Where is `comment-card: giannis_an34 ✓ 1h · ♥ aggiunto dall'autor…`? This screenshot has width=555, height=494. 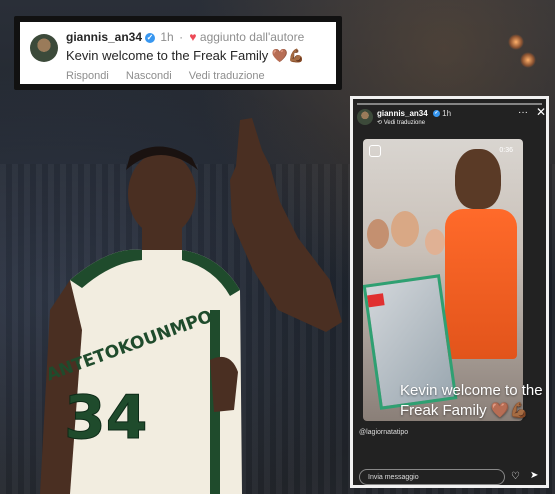
comment-card: giannis_an34 ✓ 1h · ♥ aggiunto dall'autor… is located at coordinates (178, 53).